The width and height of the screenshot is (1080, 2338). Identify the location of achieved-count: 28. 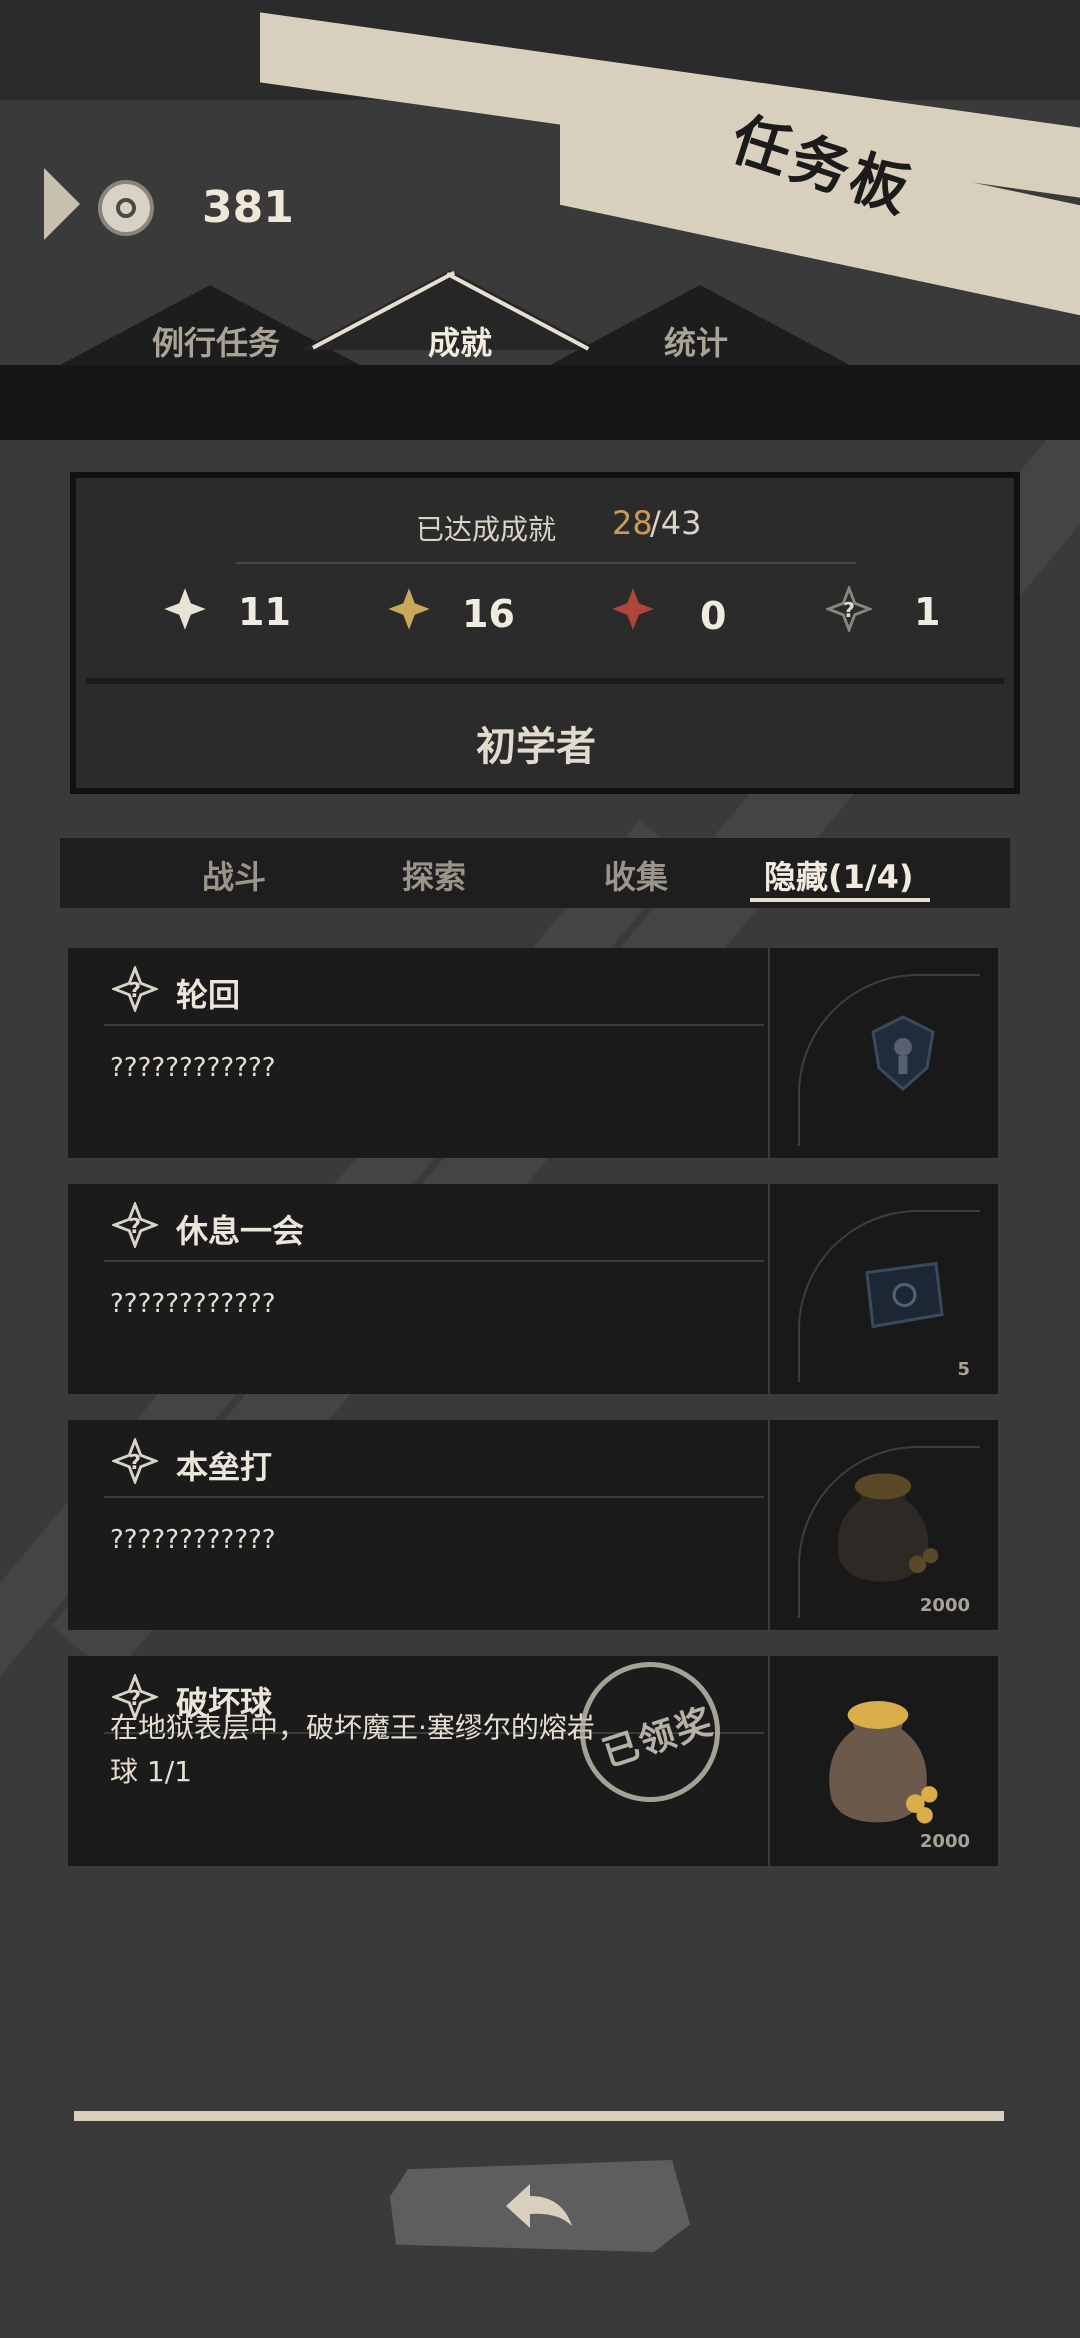
(632, 523).